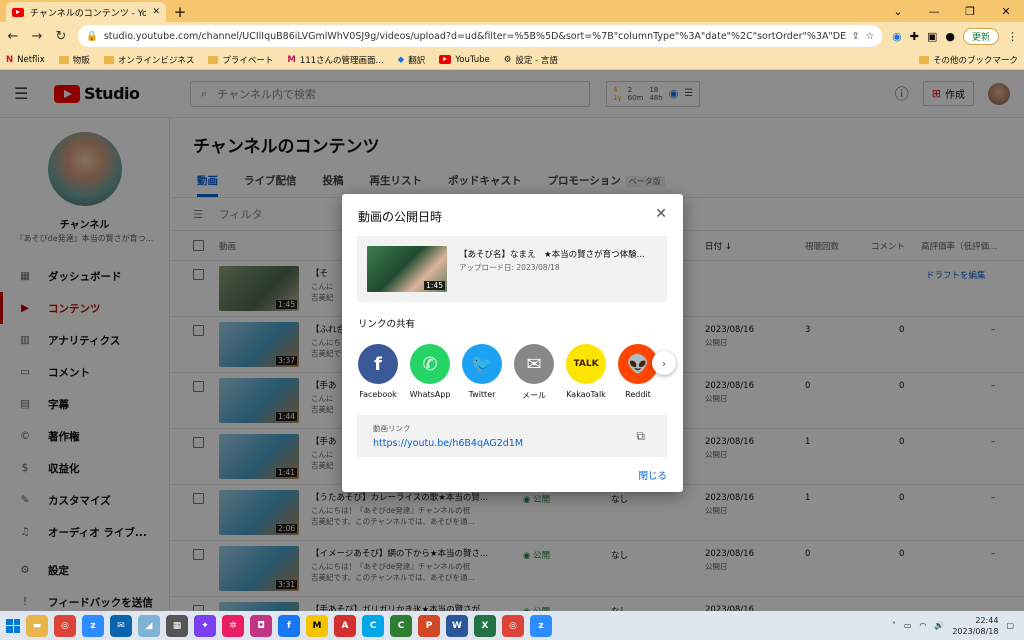 The height and width of the screenshot is (640, 1024). What do you see at coordinates (464, 60) in the screenshot?
I see `bookmark-youtube: YouTube` at bounding box center [464, 60].